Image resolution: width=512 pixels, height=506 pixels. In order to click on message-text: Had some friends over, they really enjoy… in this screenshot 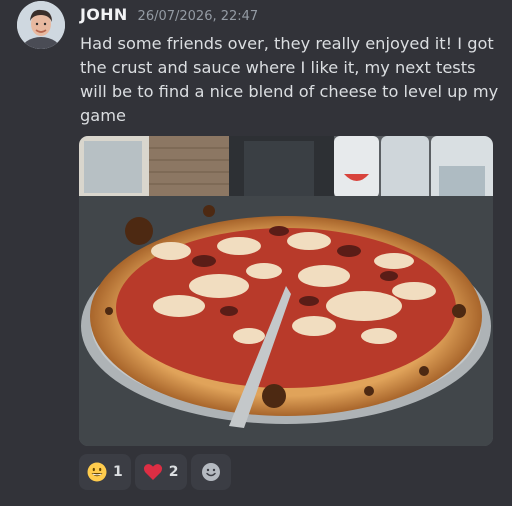, I will do `click(289, 79)`.